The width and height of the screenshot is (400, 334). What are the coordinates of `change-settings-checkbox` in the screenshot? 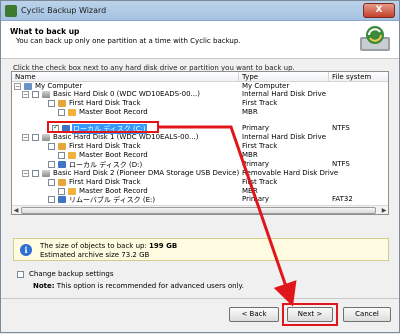 It's located at (20, 274).